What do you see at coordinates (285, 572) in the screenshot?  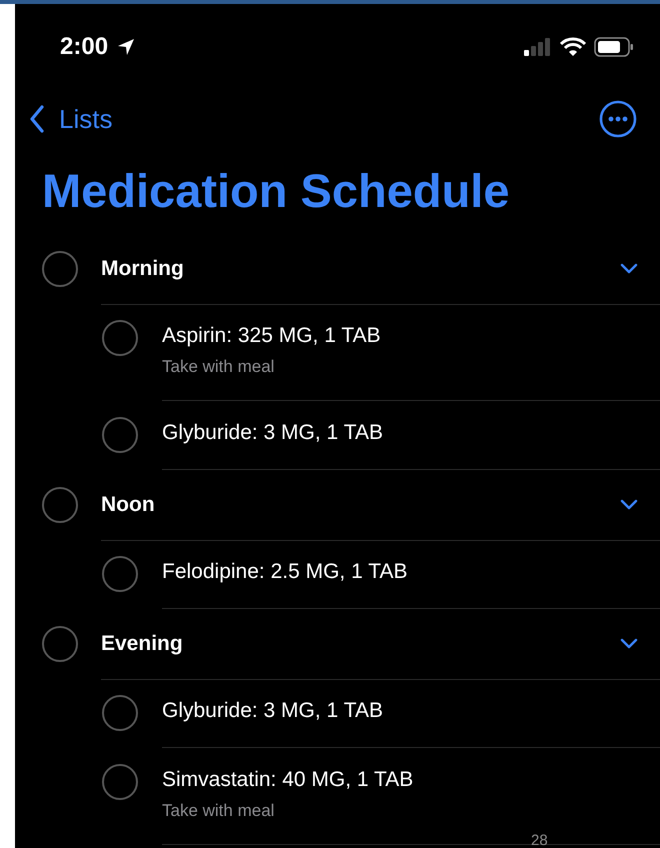 I see `reminder-title: Felodipine: 2.5 MG, 1 TAB` at bounding box center [285, 572].